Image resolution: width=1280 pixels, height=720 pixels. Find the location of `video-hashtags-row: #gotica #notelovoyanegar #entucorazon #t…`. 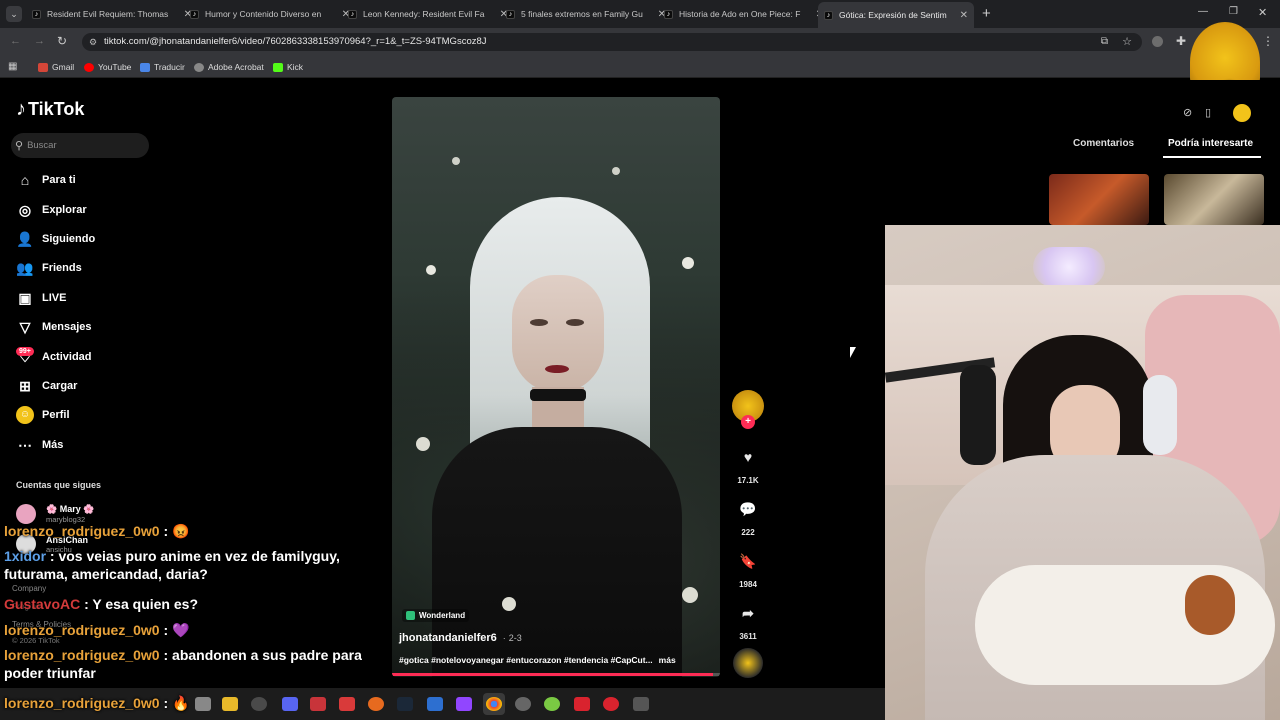

video-hashtags-row: #gotica #notelovoyanegar #entucorazon #t… is located at coordinates (537, 660).